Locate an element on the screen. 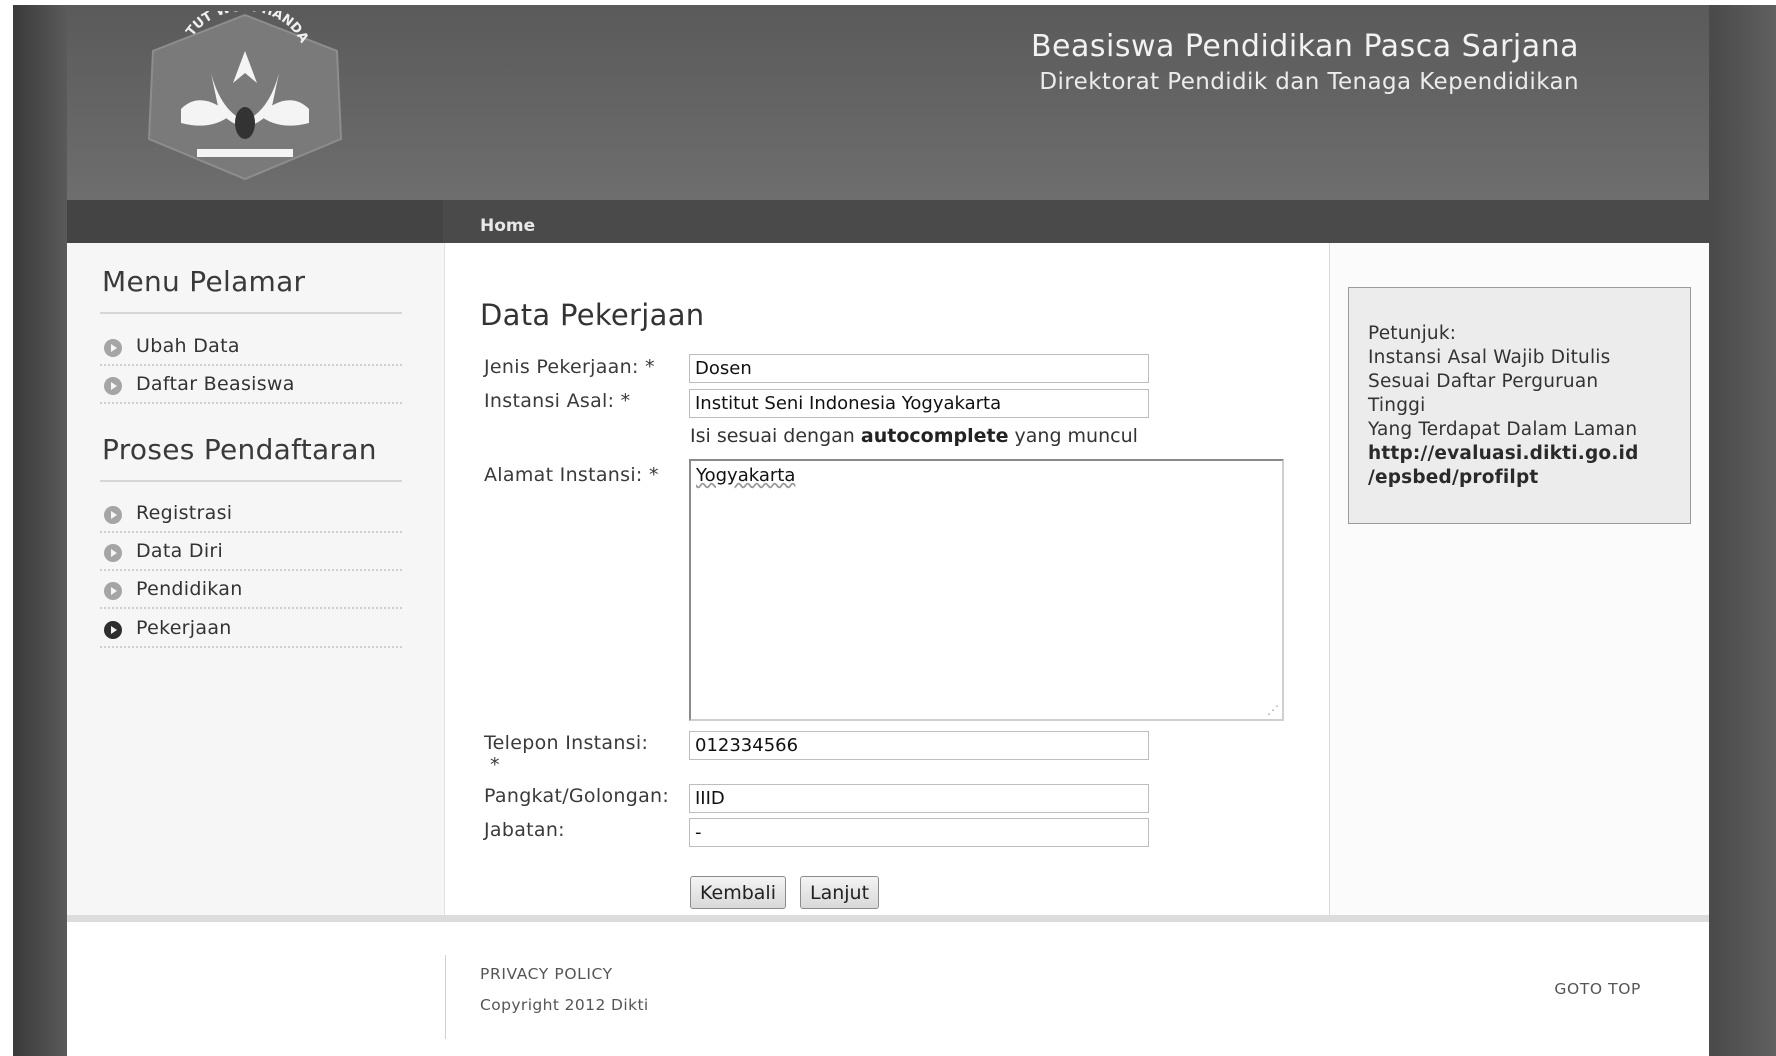  jabatan-label: Jabatan: is located at coordinates (524, 830).